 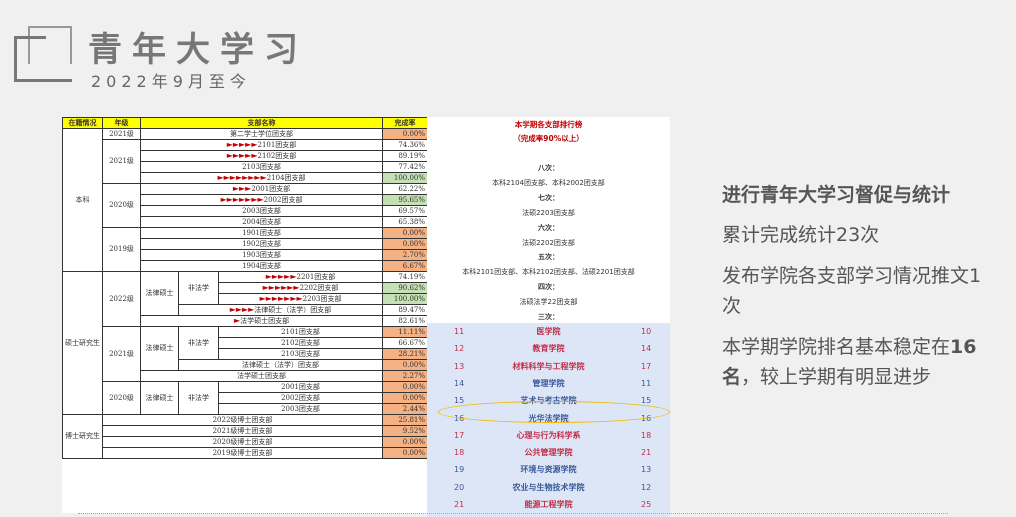 What do you see at coordinates (242, 178) in the screenshot?
I see `arrow-icons: ►►►►►►►►` at bounding box center [242, 178].